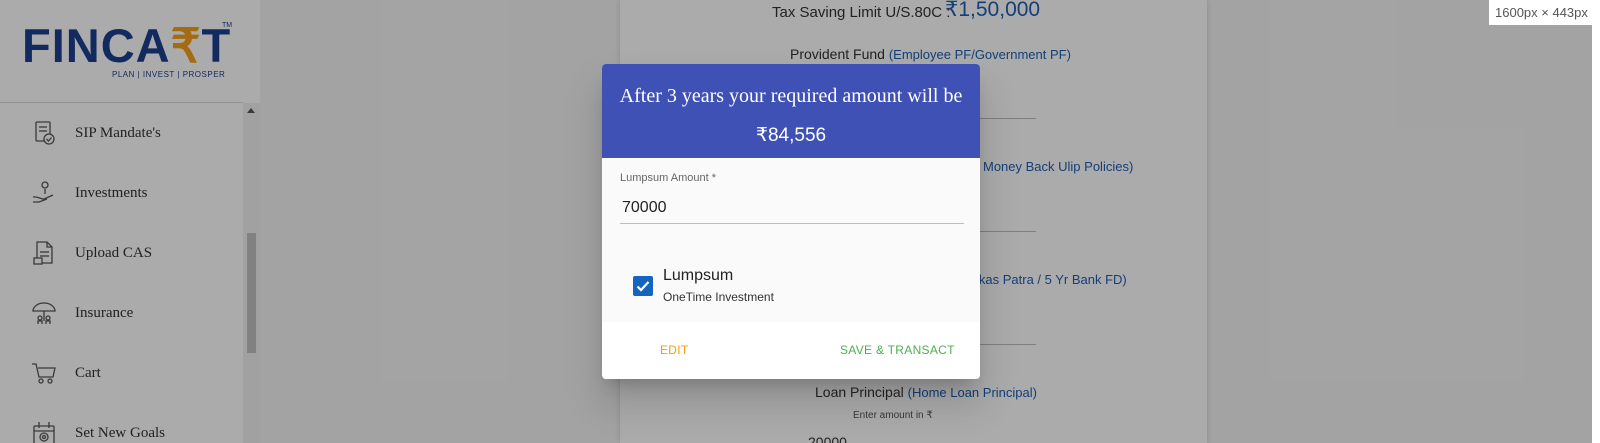 The height and width of the screenshot is (443, 1600). Describe the element at coordinates (1596, 221) in the screenshot. I see `window-edge` at that location.